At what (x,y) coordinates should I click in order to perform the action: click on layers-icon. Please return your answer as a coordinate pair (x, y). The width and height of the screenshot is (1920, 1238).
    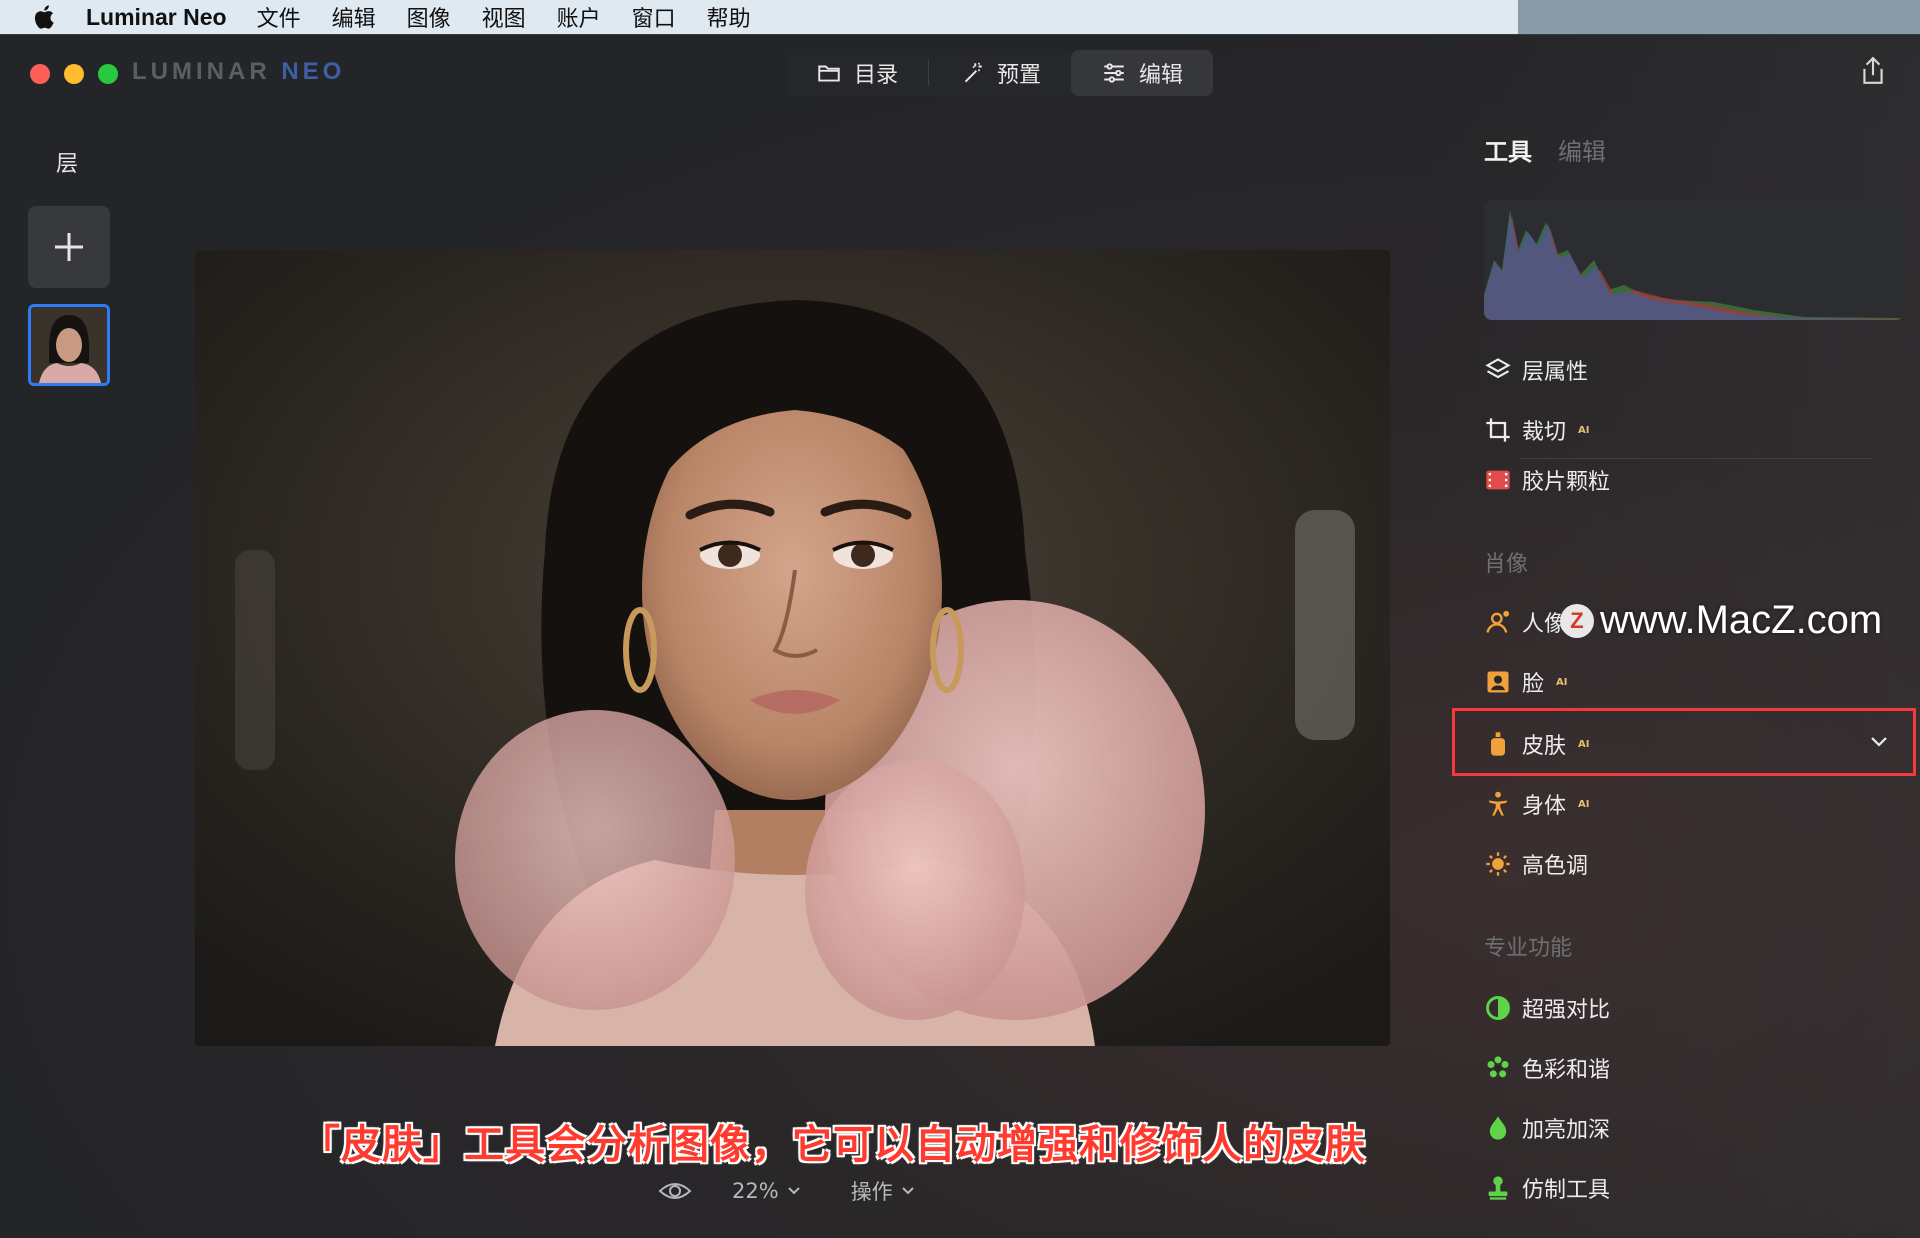
    Looking at the image, I should click on (1498, 368).